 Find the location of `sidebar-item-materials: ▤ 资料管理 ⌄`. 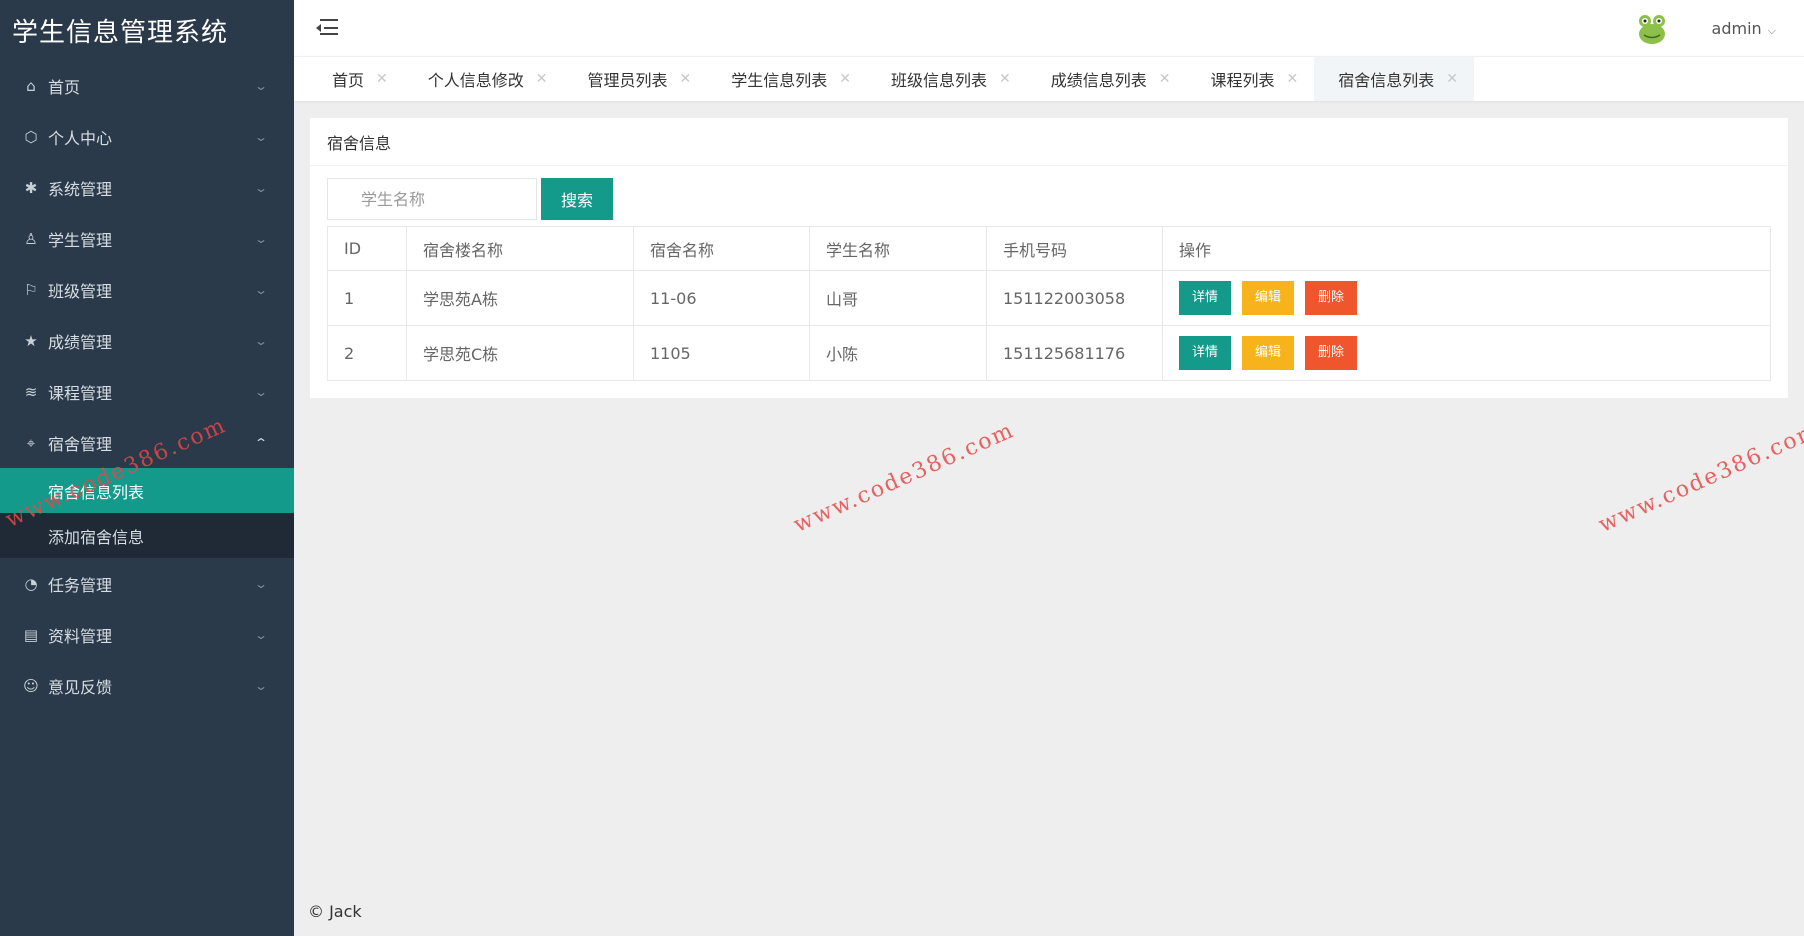

sidebar-item-materials: ▤ 资料管理 ⌄ is located at coordinates (147, 634).